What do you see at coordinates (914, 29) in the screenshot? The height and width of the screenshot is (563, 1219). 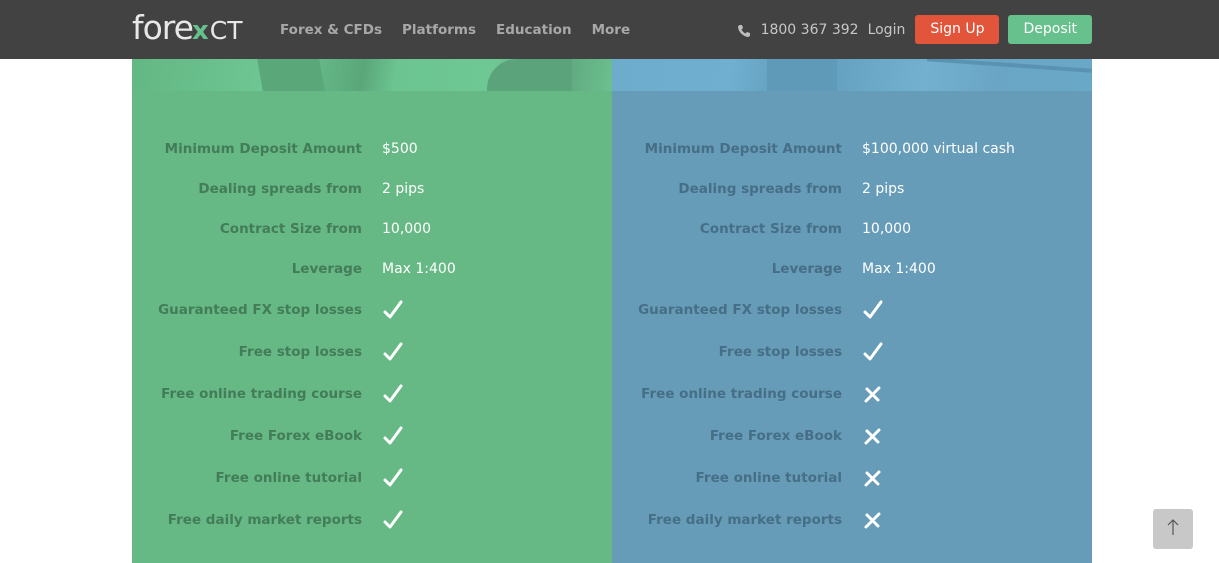 I see `nav-actions: 1800 367 392 Login Sign Up Deposit` at bounding box center [914, 29].